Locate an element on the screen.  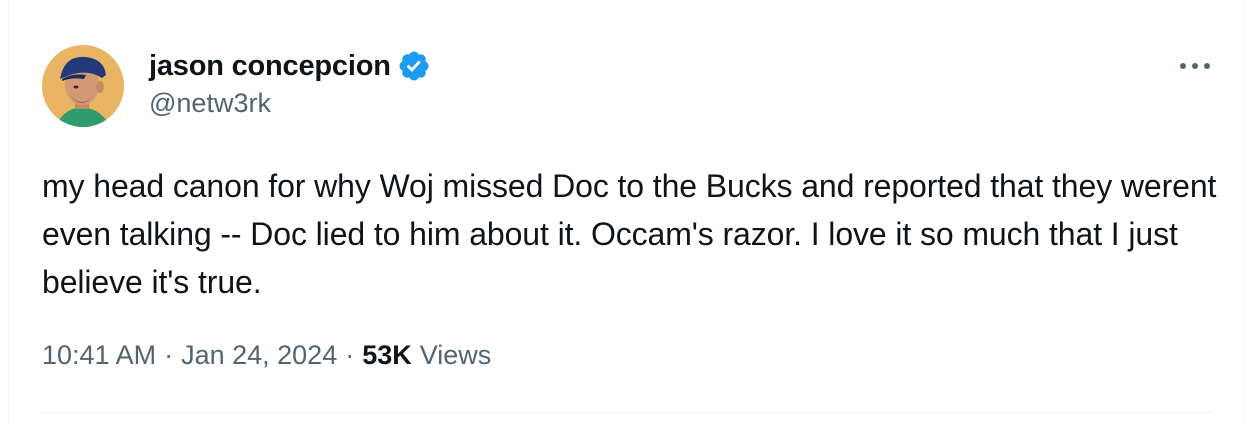
views-count: 53K is located at coordinates (387, 355).